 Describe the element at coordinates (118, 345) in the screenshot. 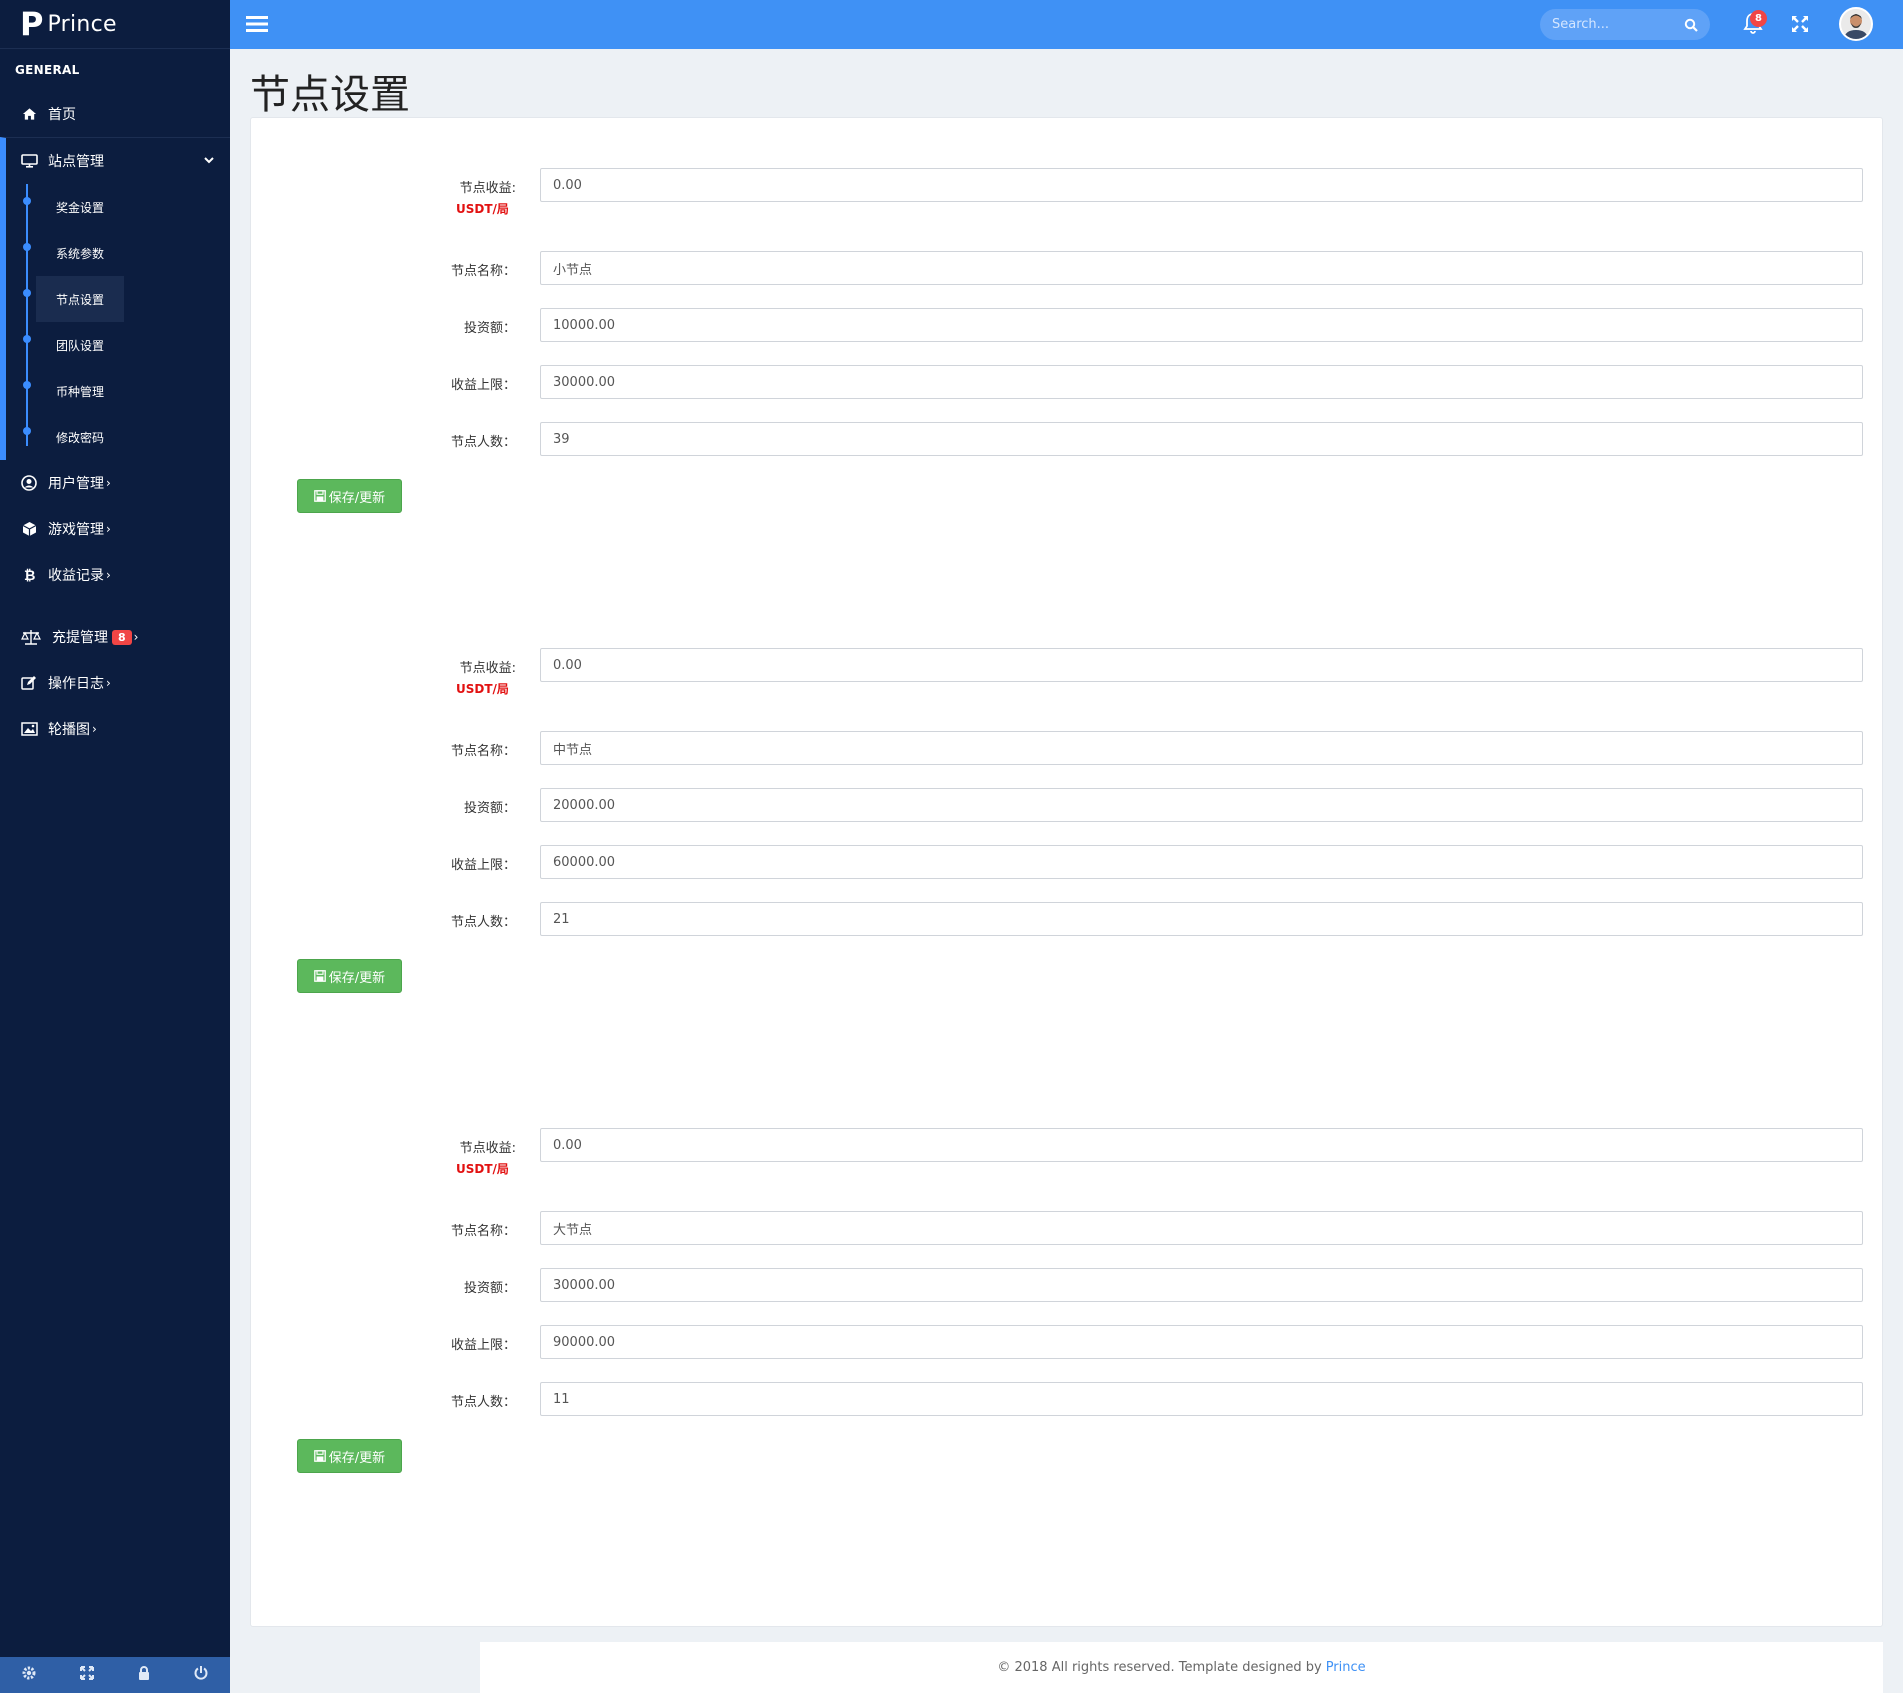

I see `sidebar-subitem-team: 团队设置` at that location.